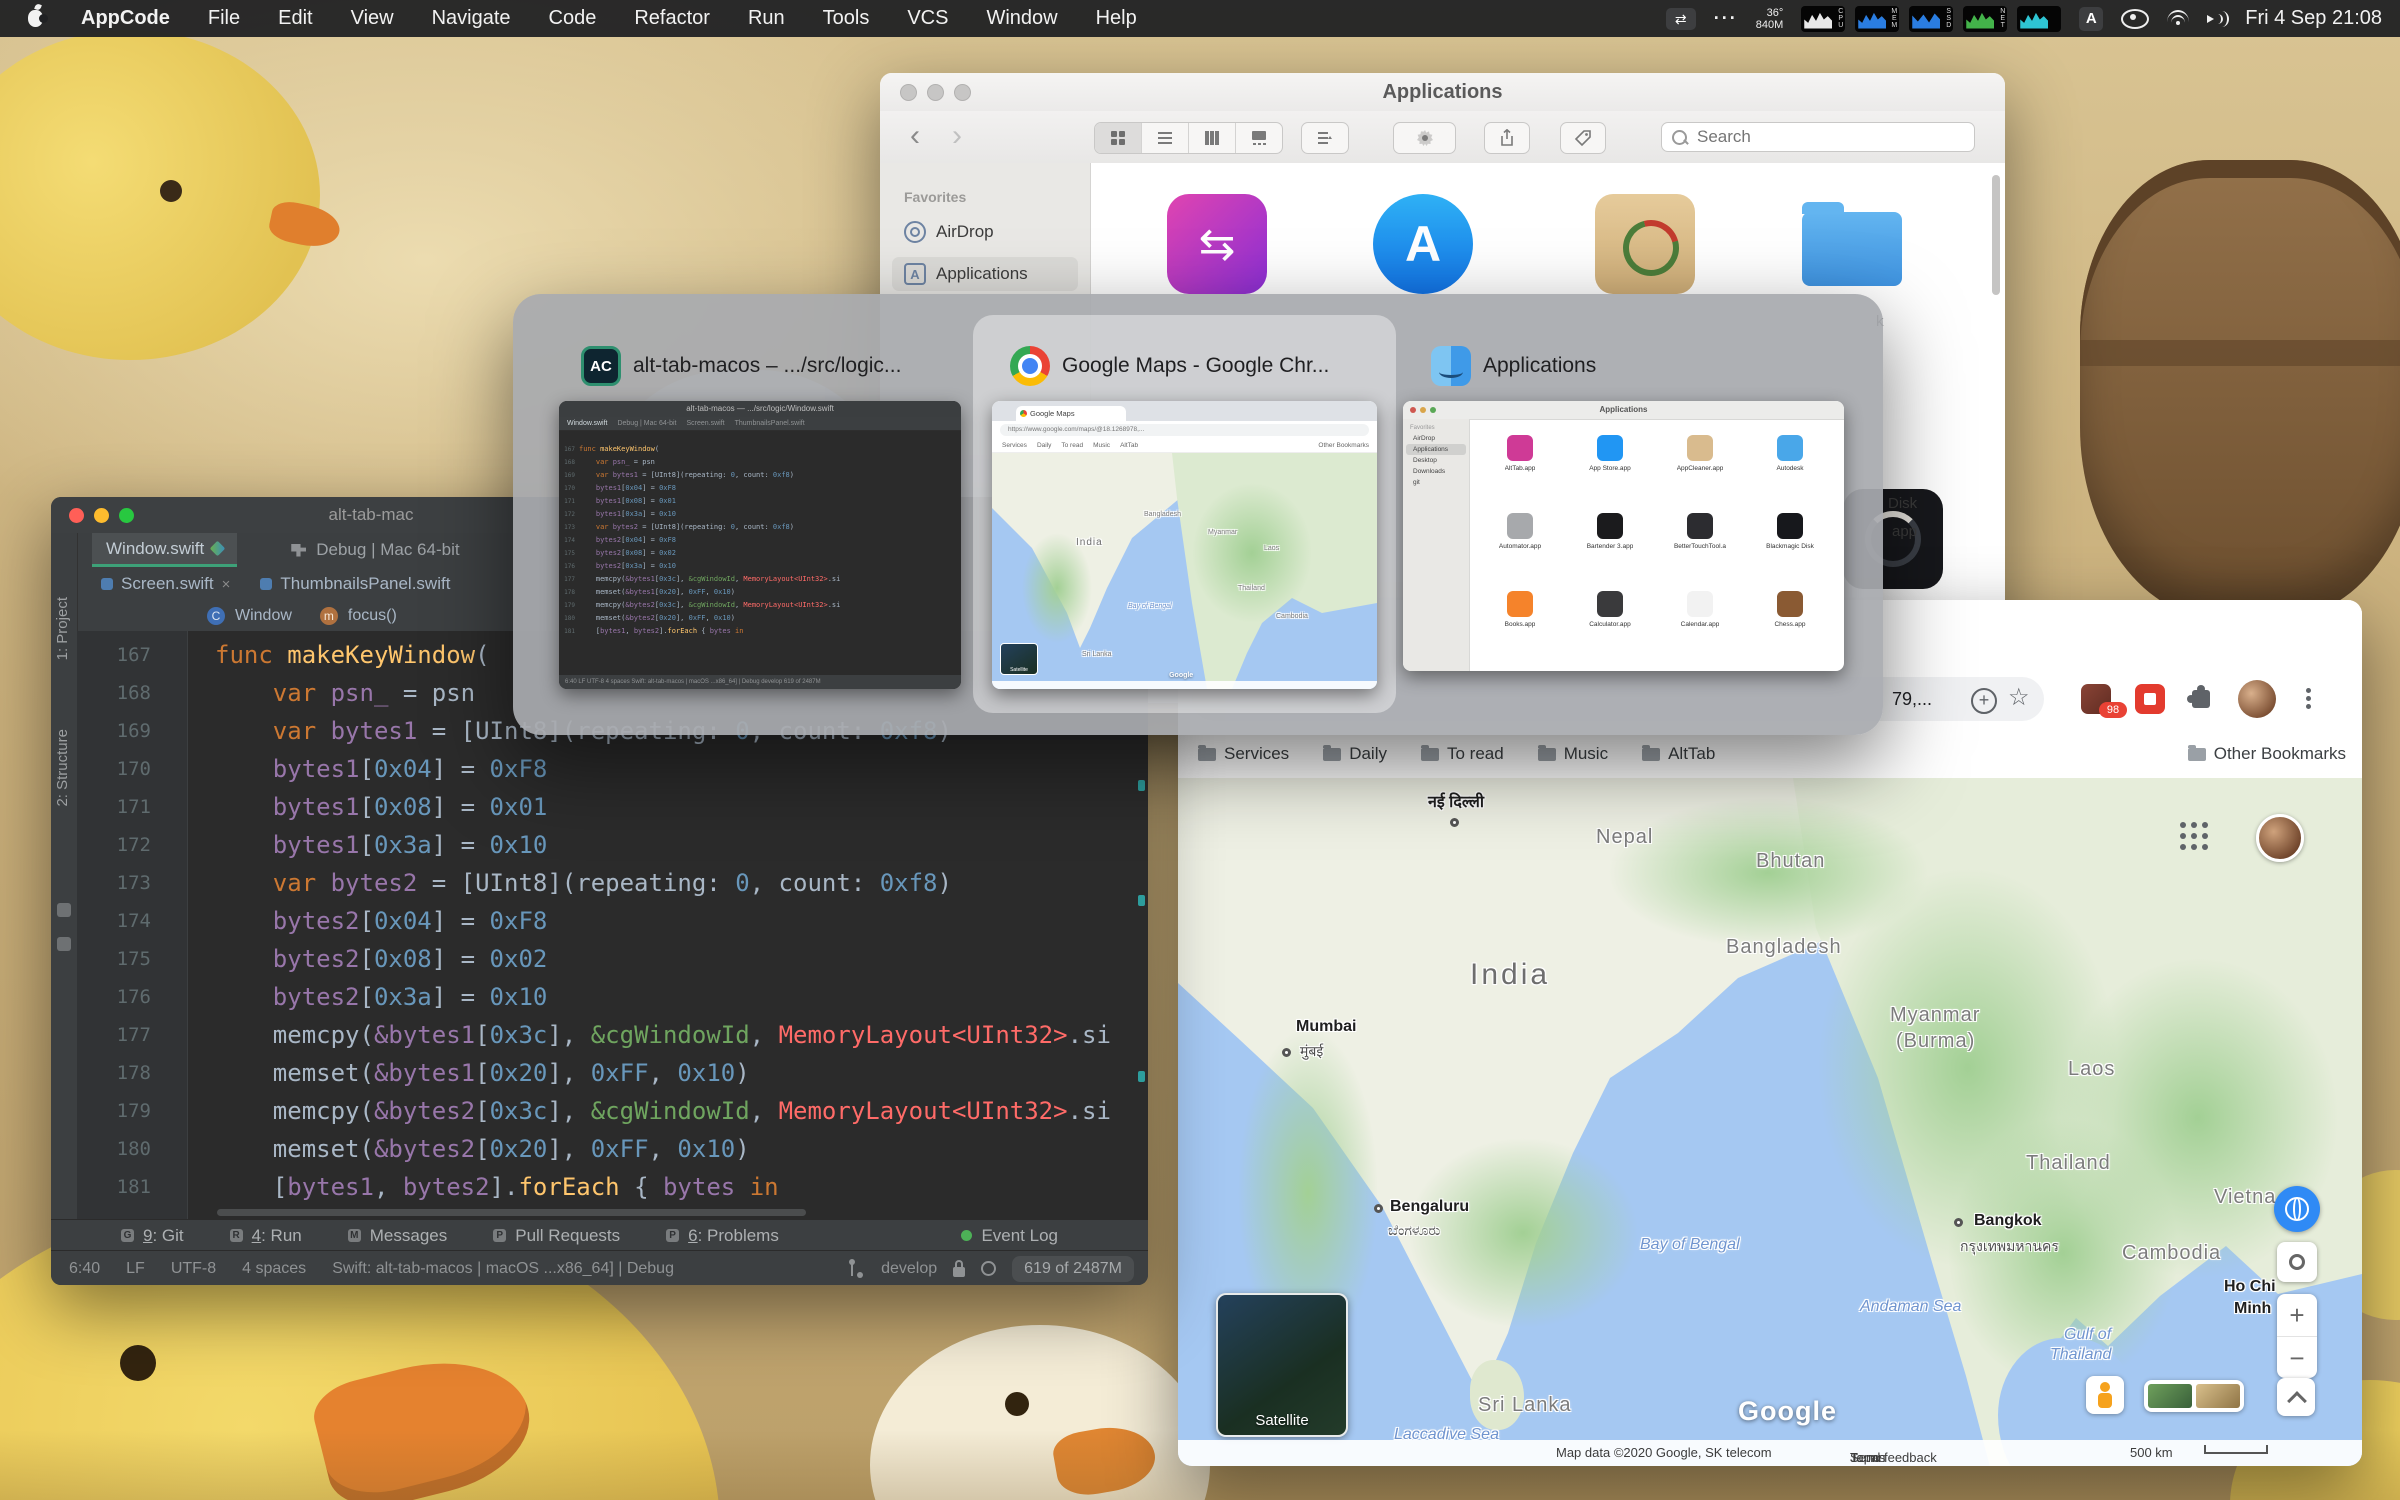  Describe the element at coordinates (1513, 366) in the screenshot. I see `switcher-tile-finder: Applications` at that location.